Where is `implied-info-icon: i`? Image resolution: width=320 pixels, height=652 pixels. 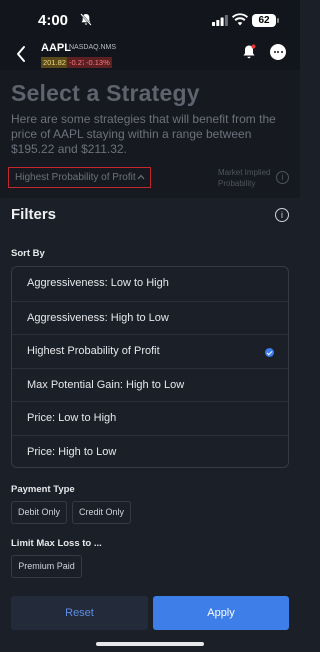 implied-info-icon: i is located at coordinates (282, 177).